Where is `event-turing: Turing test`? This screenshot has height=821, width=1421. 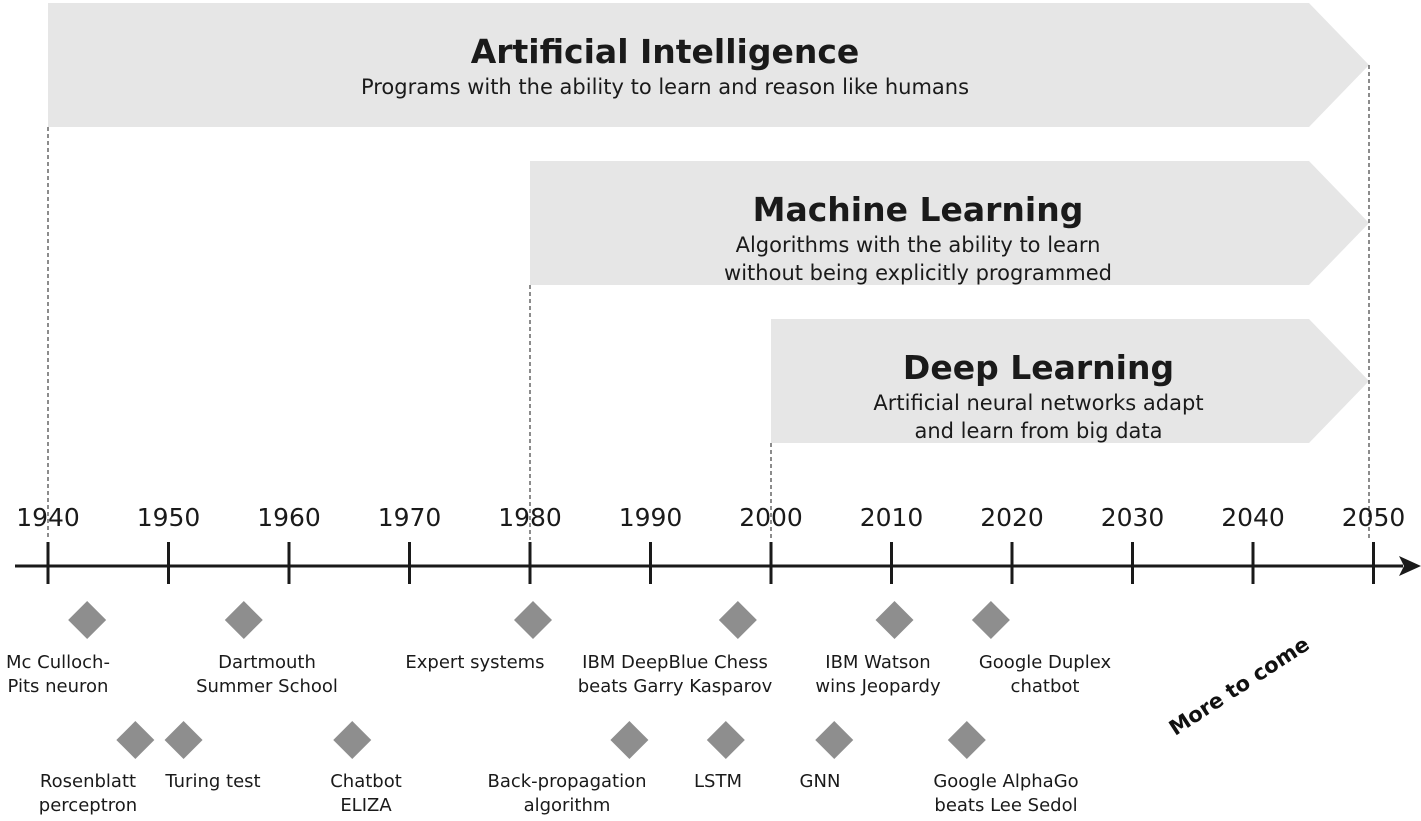 event-turing: Turing test is located at coordinates (212, 756).